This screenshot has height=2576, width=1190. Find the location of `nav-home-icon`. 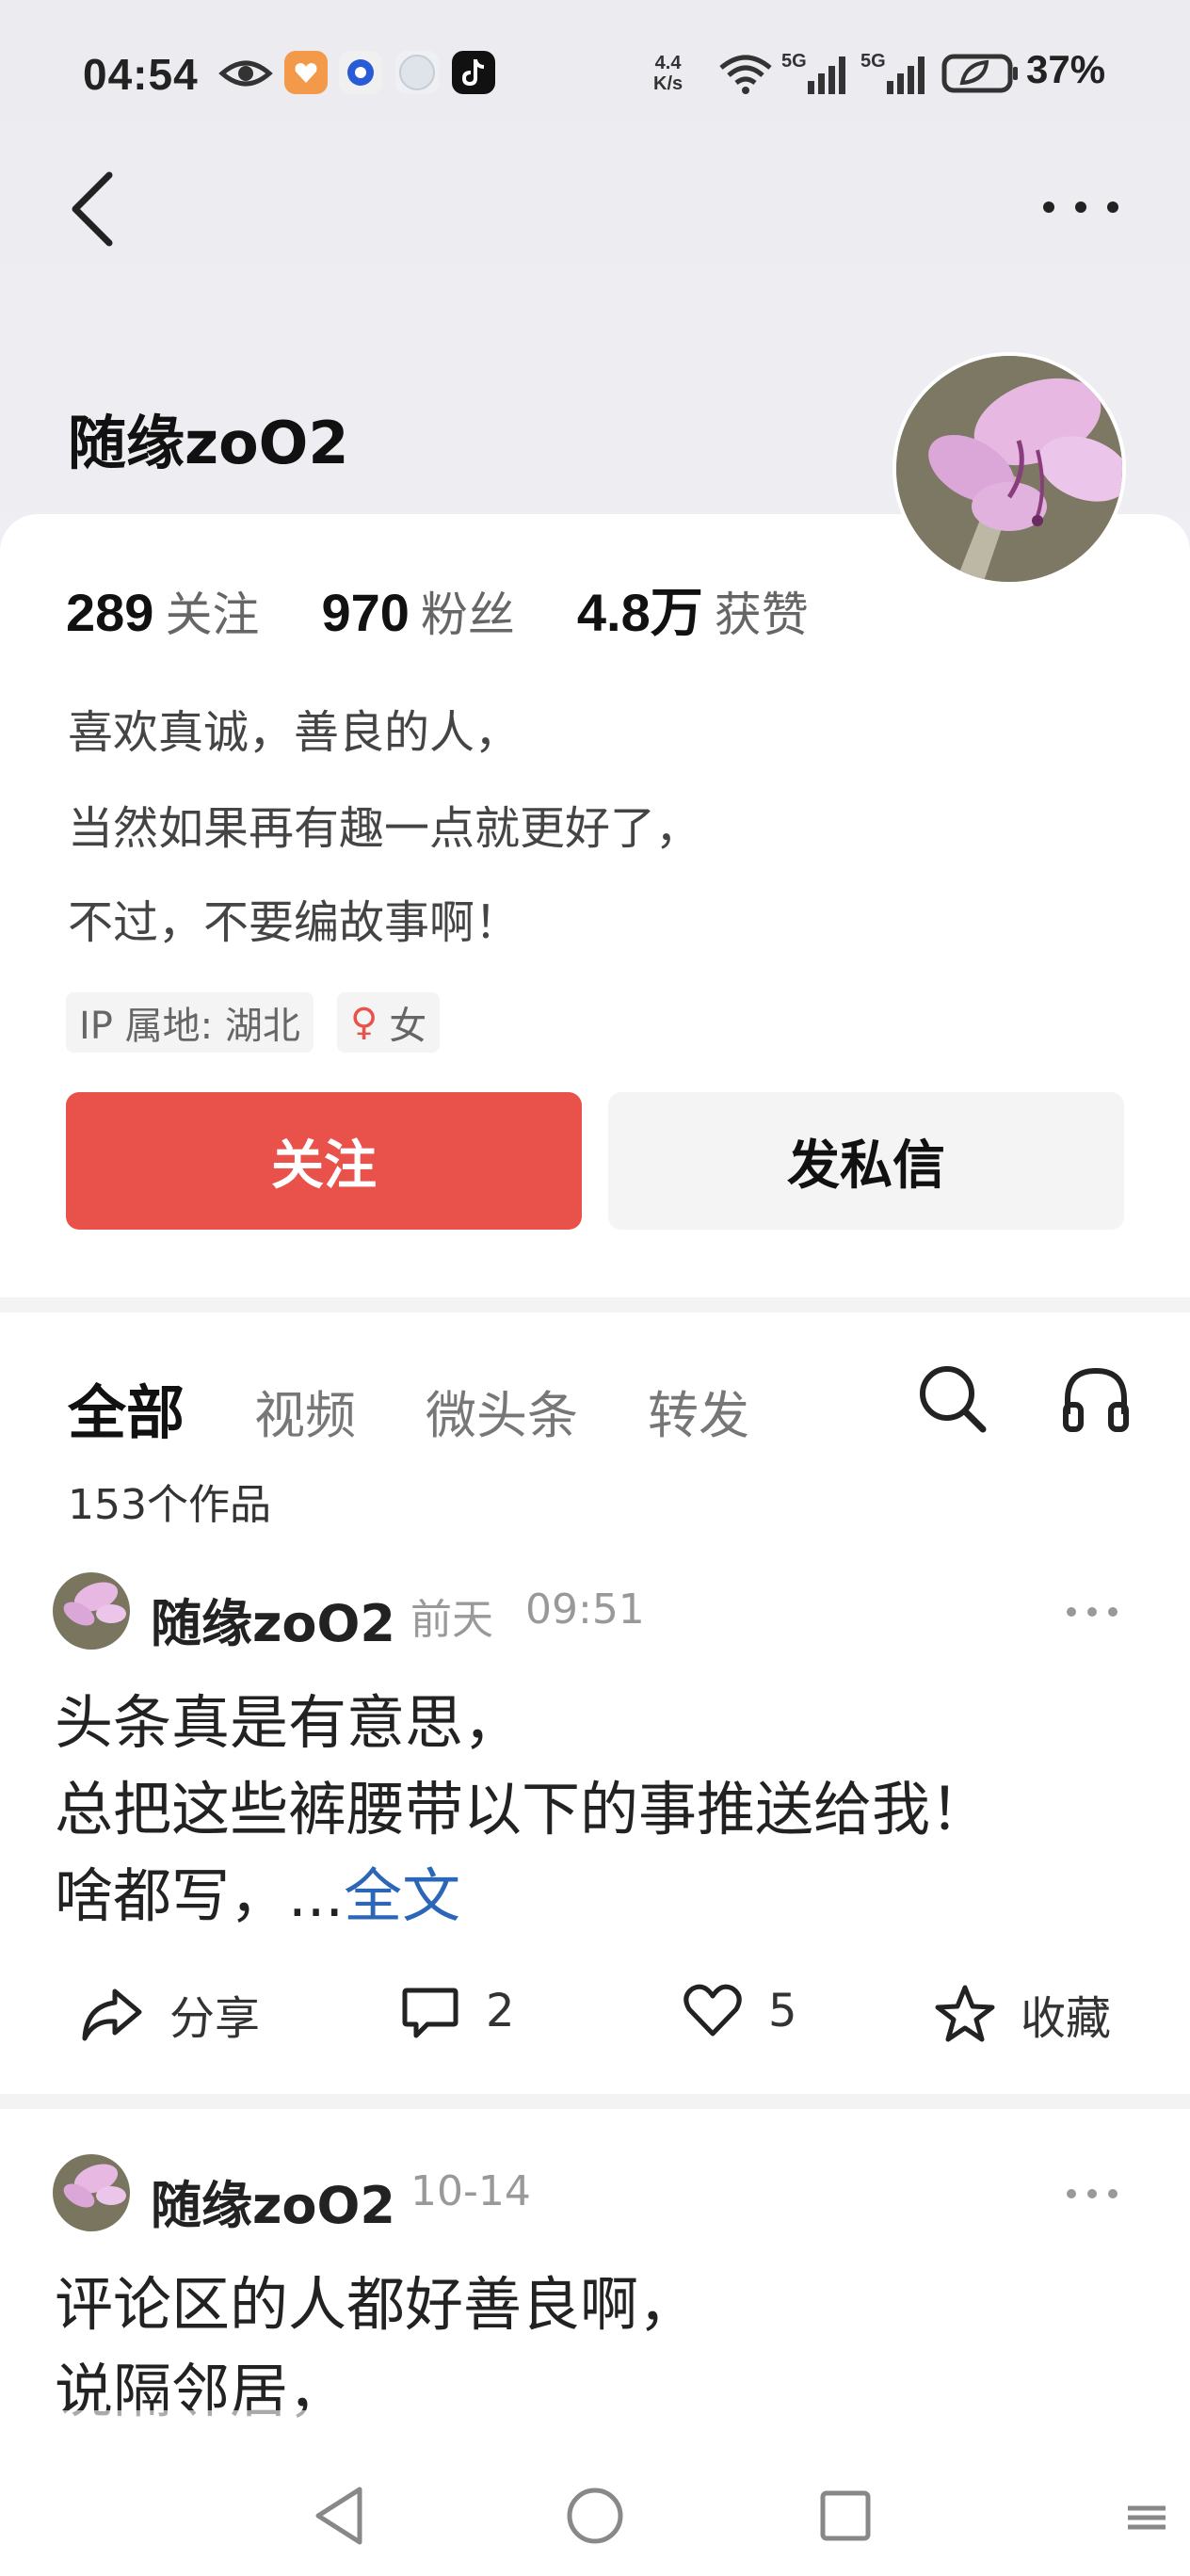

nav-home-icon is located at coordinates (595, 2516).